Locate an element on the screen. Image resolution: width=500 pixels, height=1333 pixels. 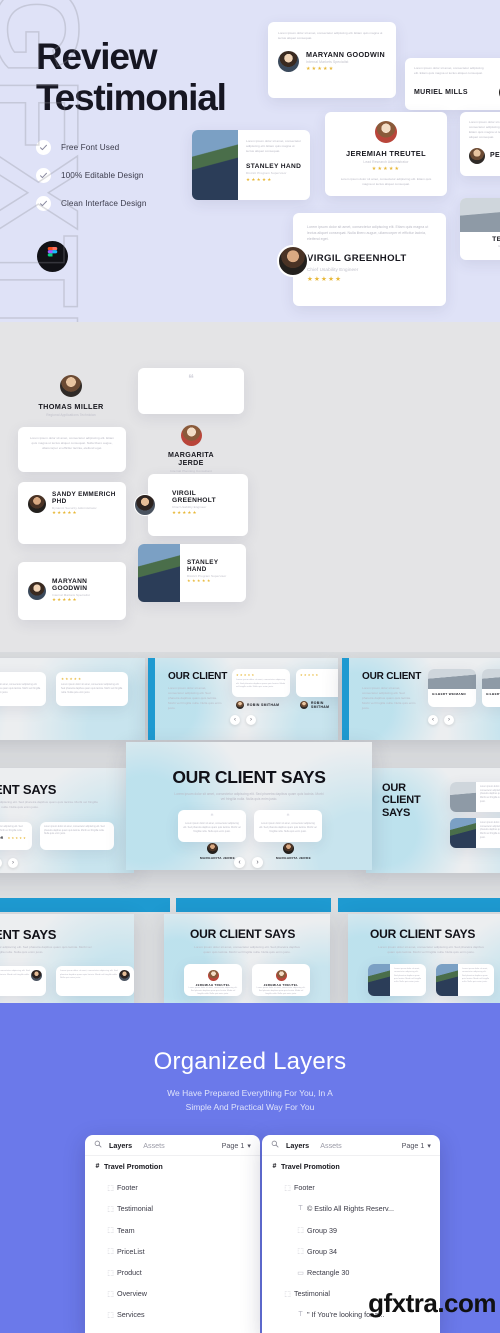
layer-row: ⬚ Team is located at coordinates (172, 1230).